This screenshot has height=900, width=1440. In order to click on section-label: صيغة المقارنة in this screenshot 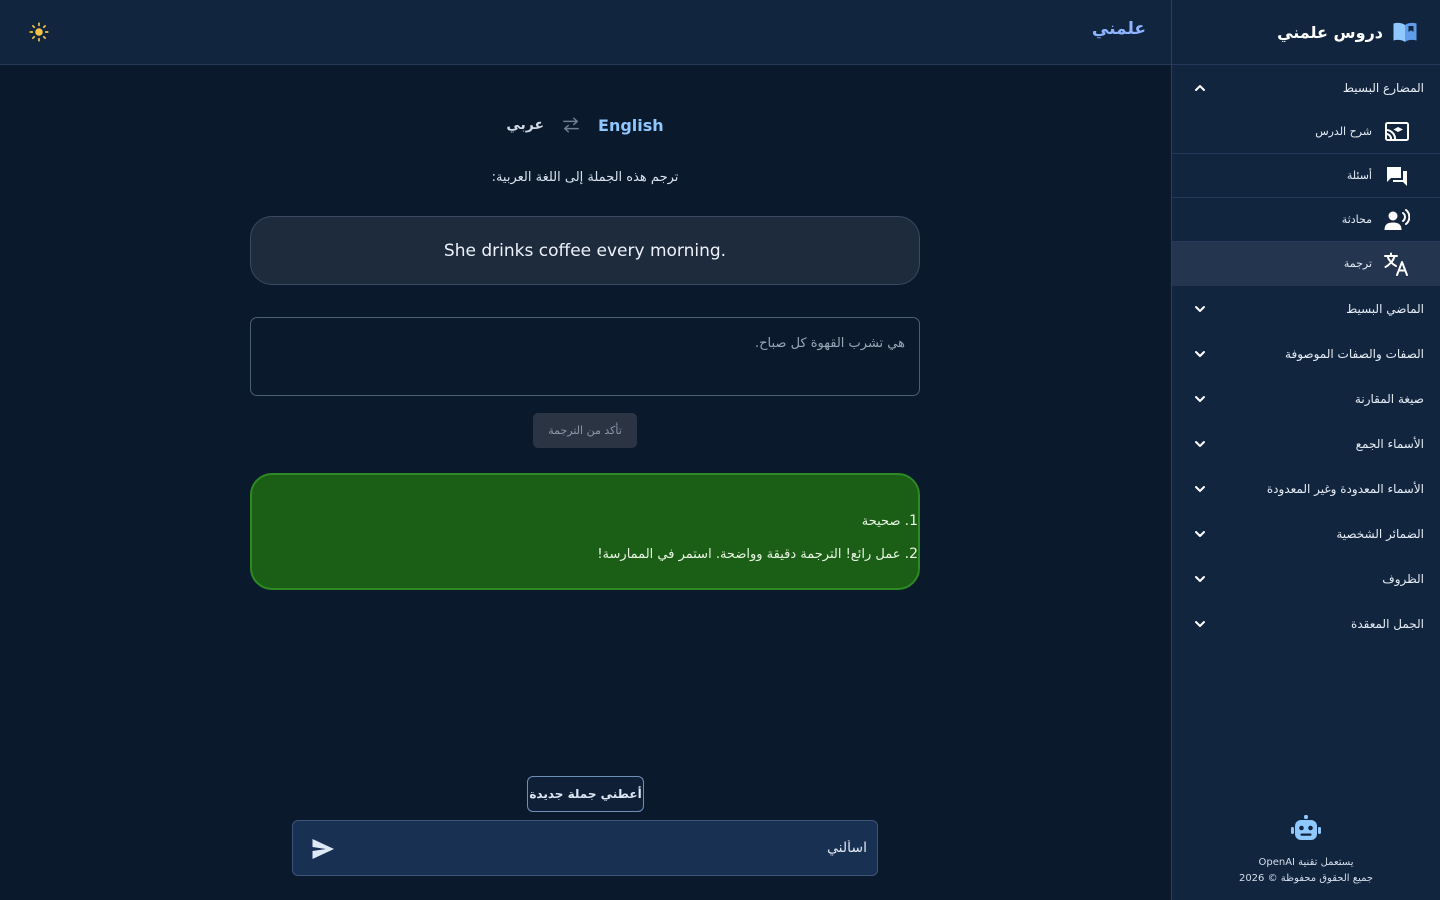, I will do `click(1389, 398)`.